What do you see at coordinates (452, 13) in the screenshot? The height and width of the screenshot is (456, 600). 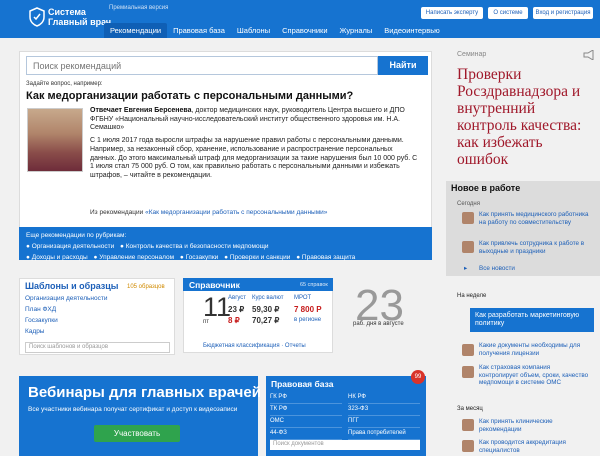 I see `write-expert-button: Написать эксперту` at bounding box center [452, 13].